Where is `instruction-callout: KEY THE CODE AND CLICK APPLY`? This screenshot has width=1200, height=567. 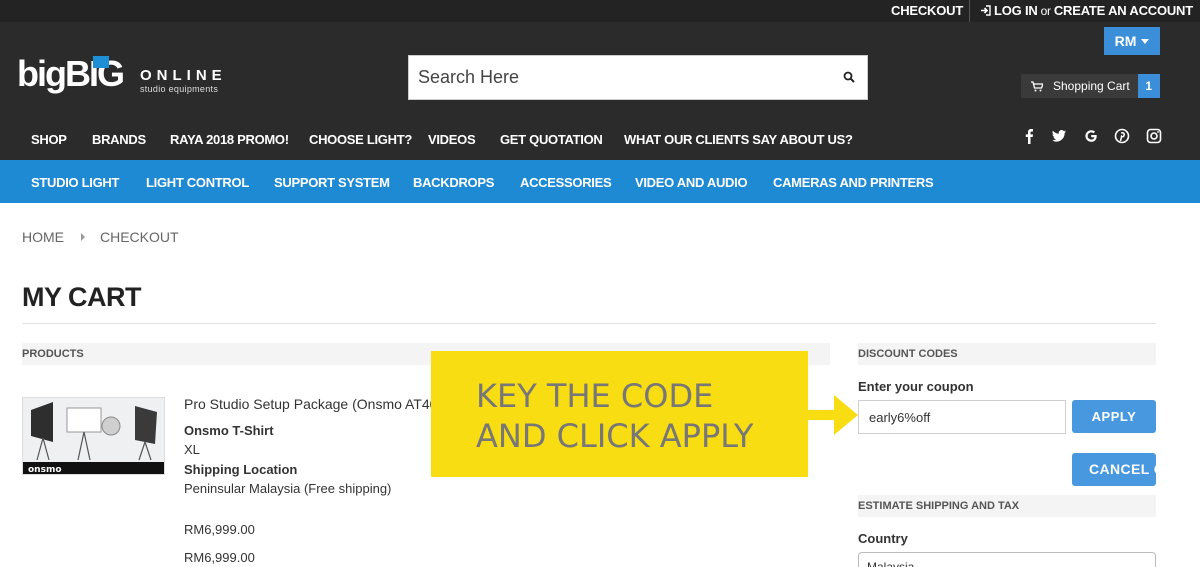 instruction-callout: KEY THE CODE AND CLICK APPLY is located at coordinates (619, 414).